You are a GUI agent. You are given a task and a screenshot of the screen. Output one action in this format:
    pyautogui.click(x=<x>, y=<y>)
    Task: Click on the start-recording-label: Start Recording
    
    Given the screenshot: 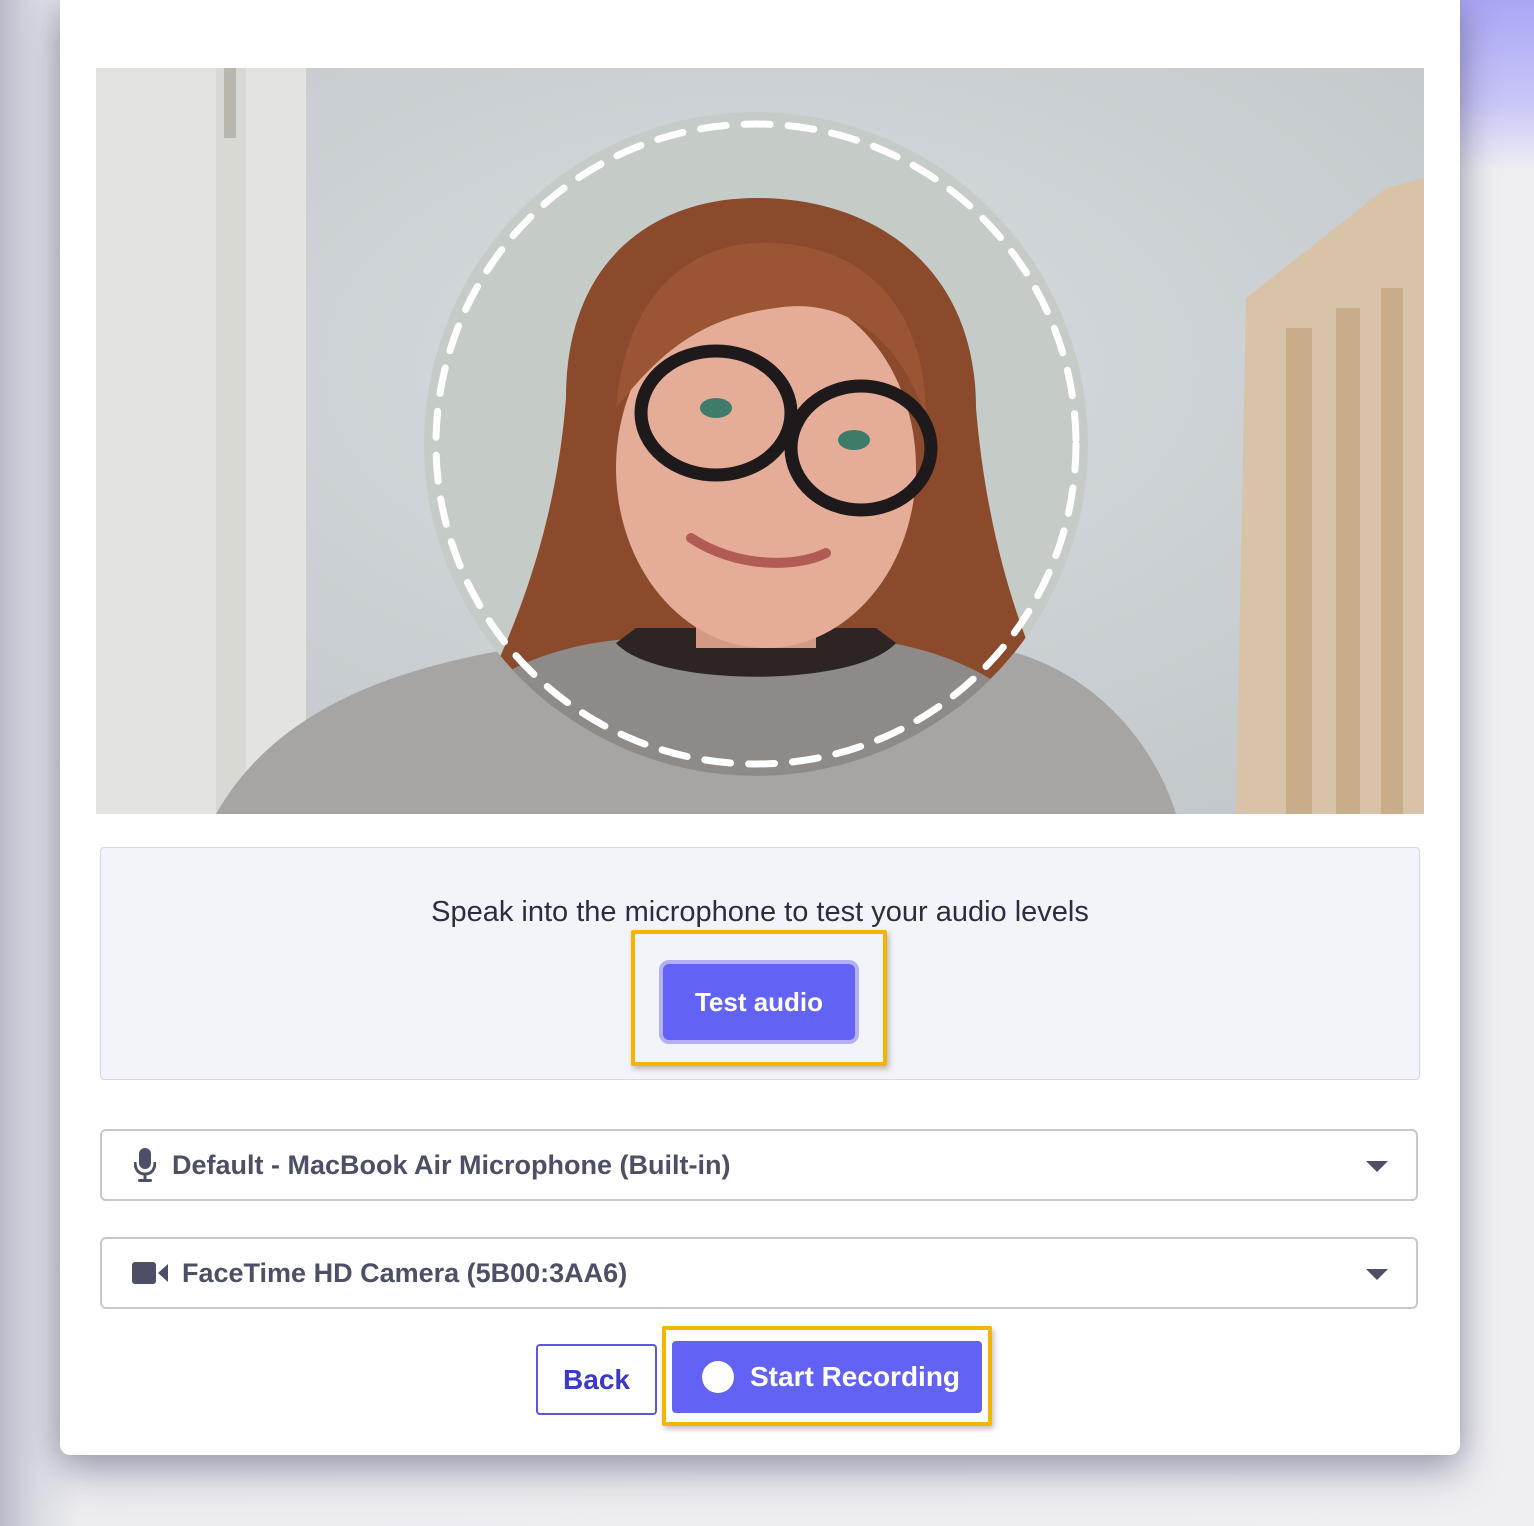 What is the action you would take?
    pyautogui.click(x=855, y=1376)
    